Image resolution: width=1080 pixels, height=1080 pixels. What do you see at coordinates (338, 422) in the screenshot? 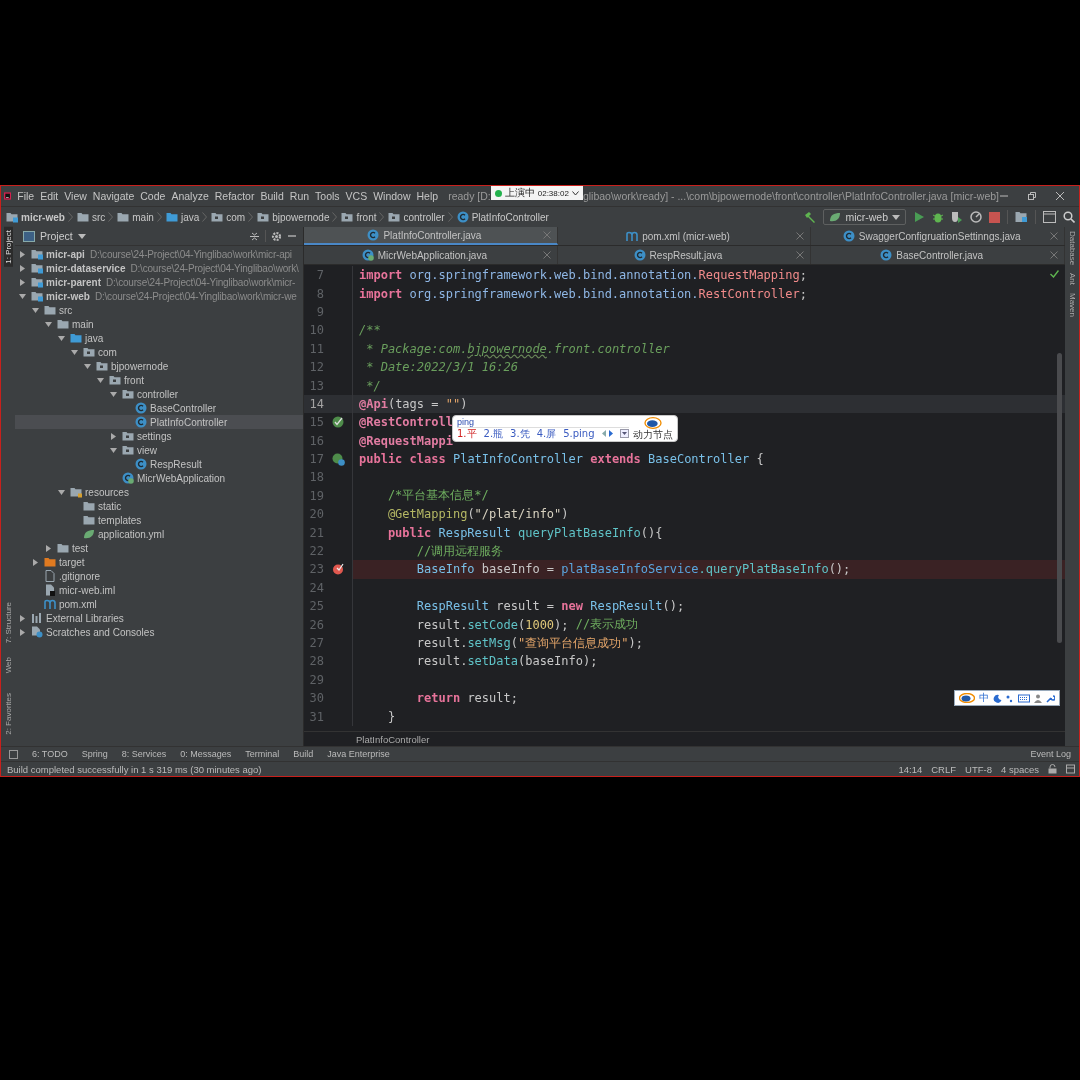
I see `bean-icon` at bounding box center [338, 422].